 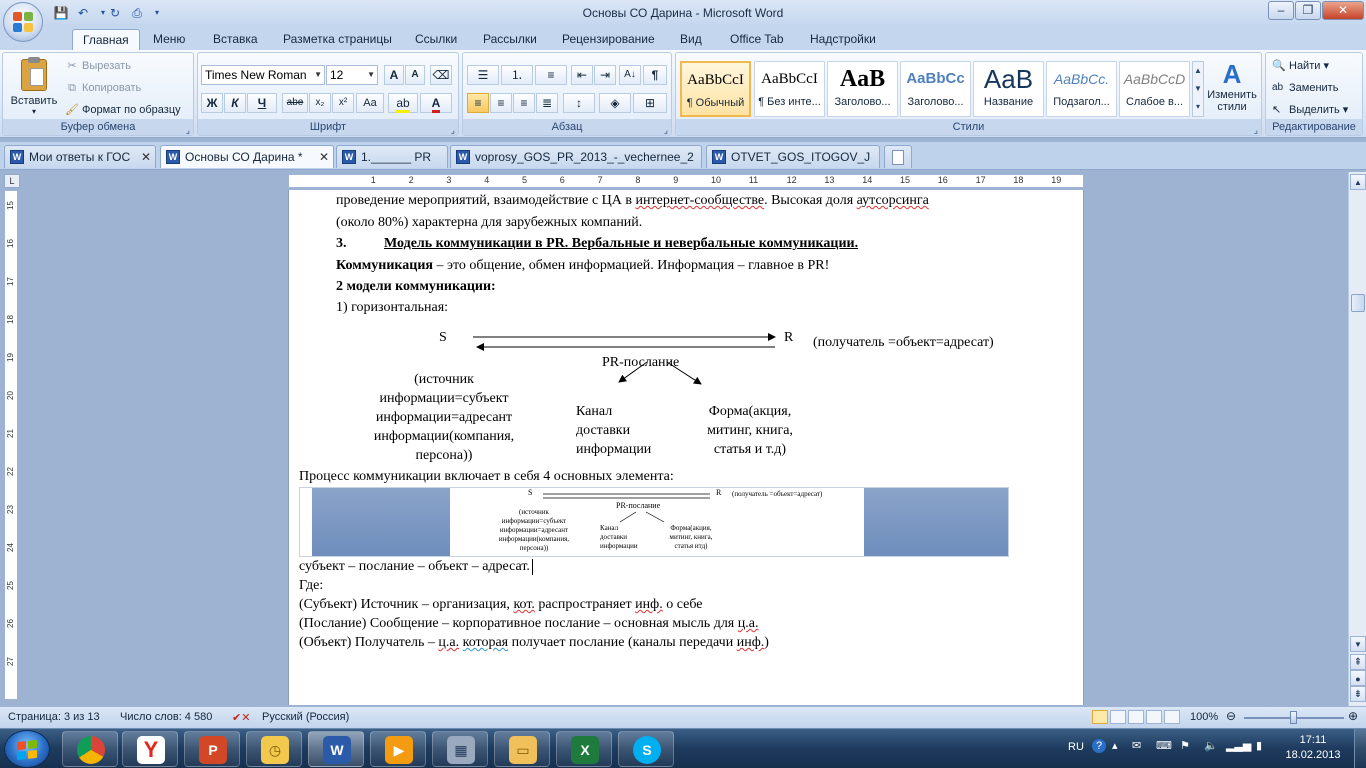 I want to click on cut-button: ✂ Вырезать, so click(x=98, y=66).